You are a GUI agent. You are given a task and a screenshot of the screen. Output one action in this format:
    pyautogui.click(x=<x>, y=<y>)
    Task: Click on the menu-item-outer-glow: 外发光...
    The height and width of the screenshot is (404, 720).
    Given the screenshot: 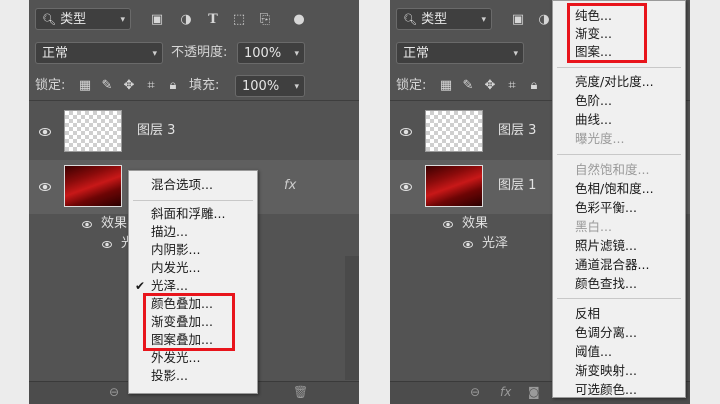 What is the action you would take?
    pyautogui.click(x=193, y=358)
    